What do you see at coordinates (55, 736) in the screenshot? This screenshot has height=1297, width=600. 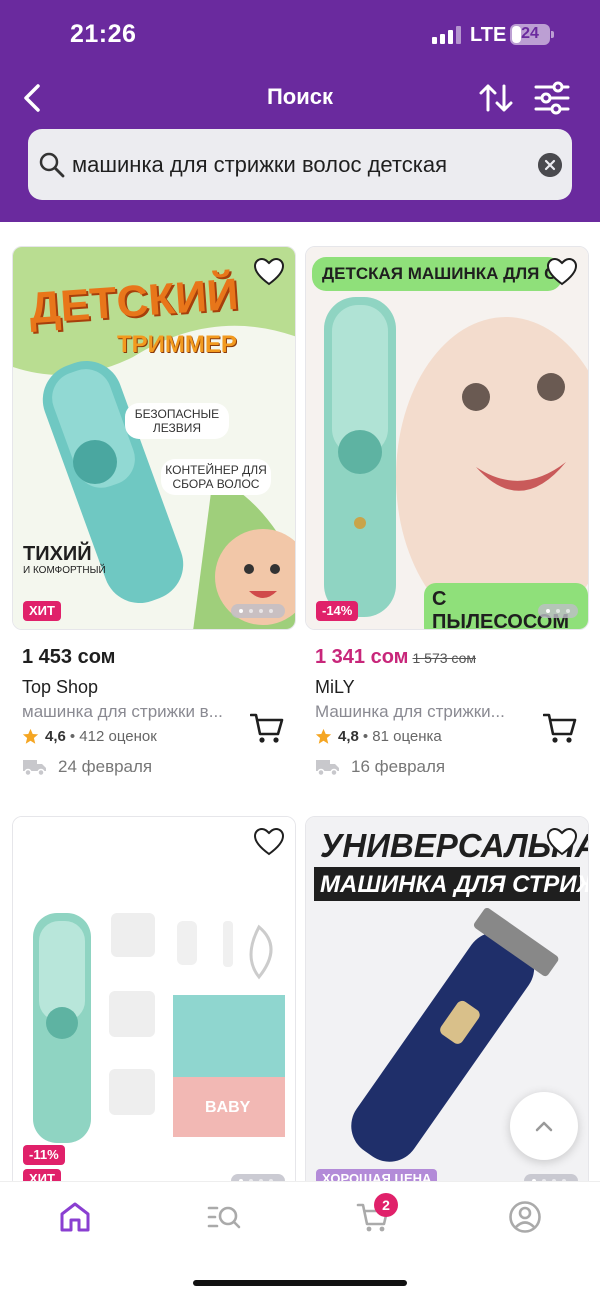 I see `rating-value: 4,6` at bounding box center [55, 736].